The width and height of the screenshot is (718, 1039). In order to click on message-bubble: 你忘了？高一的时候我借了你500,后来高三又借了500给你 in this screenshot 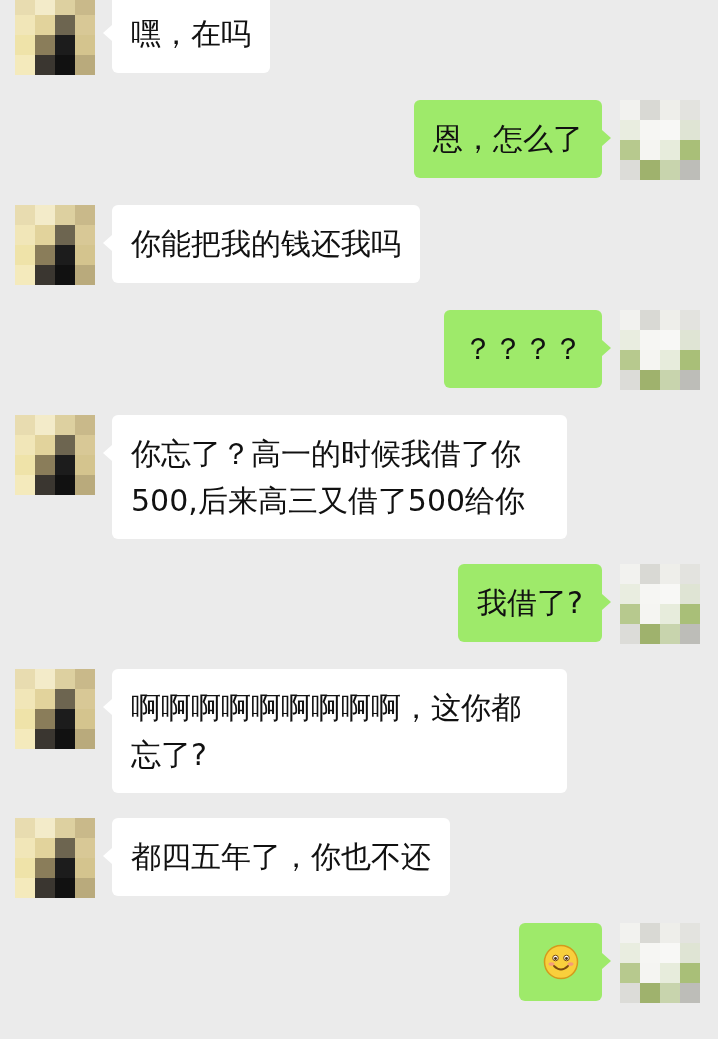, I will do `click(339, 477)`.